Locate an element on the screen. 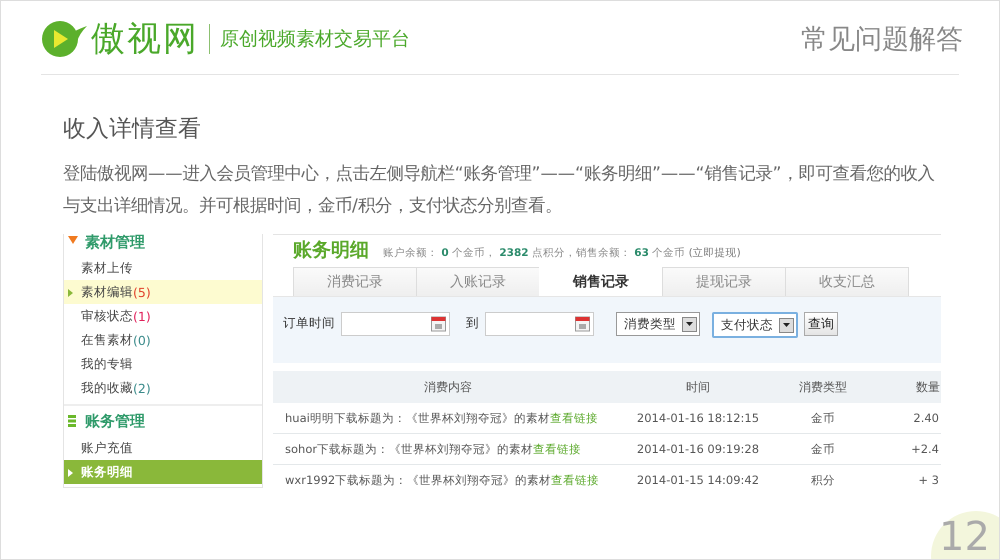  item-count: (1) is located at coordinates (142, 316).